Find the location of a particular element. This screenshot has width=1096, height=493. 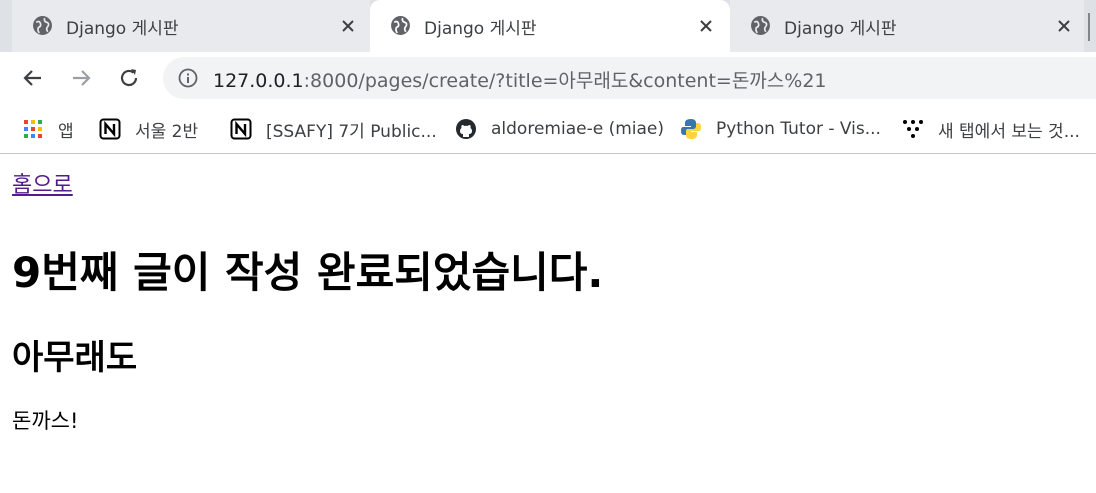

home-link: 홈으로 is located at coordinates (42, 183).